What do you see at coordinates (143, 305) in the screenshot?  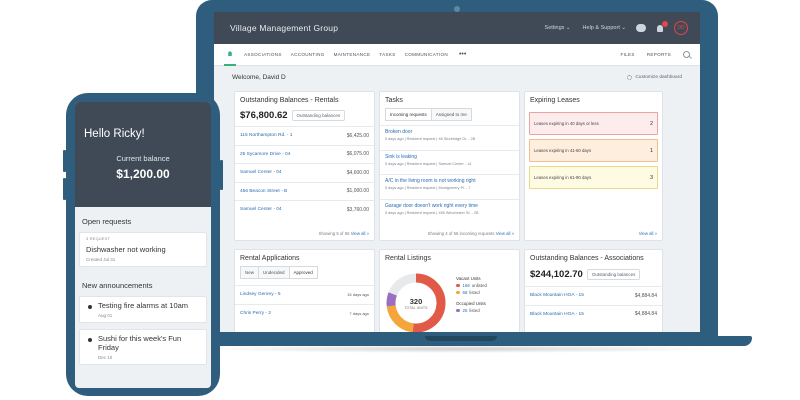 I see `announcement-title: Testing fire alarms at 10am` at bounding box center [143, 305].